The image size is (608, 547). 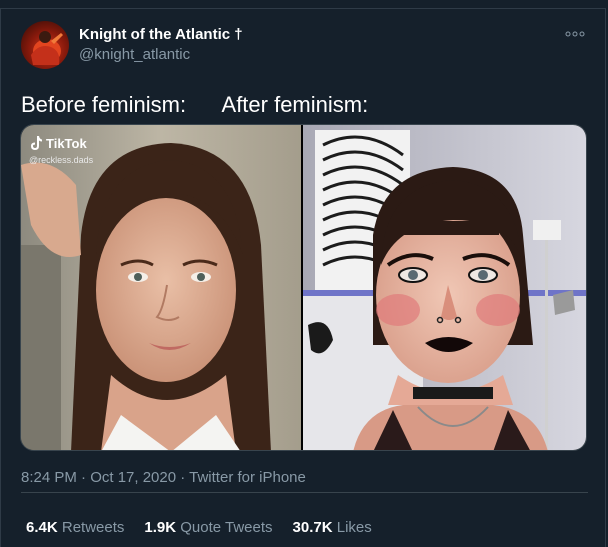 I want to click on more-options-icon, so click(x=575, y=33).